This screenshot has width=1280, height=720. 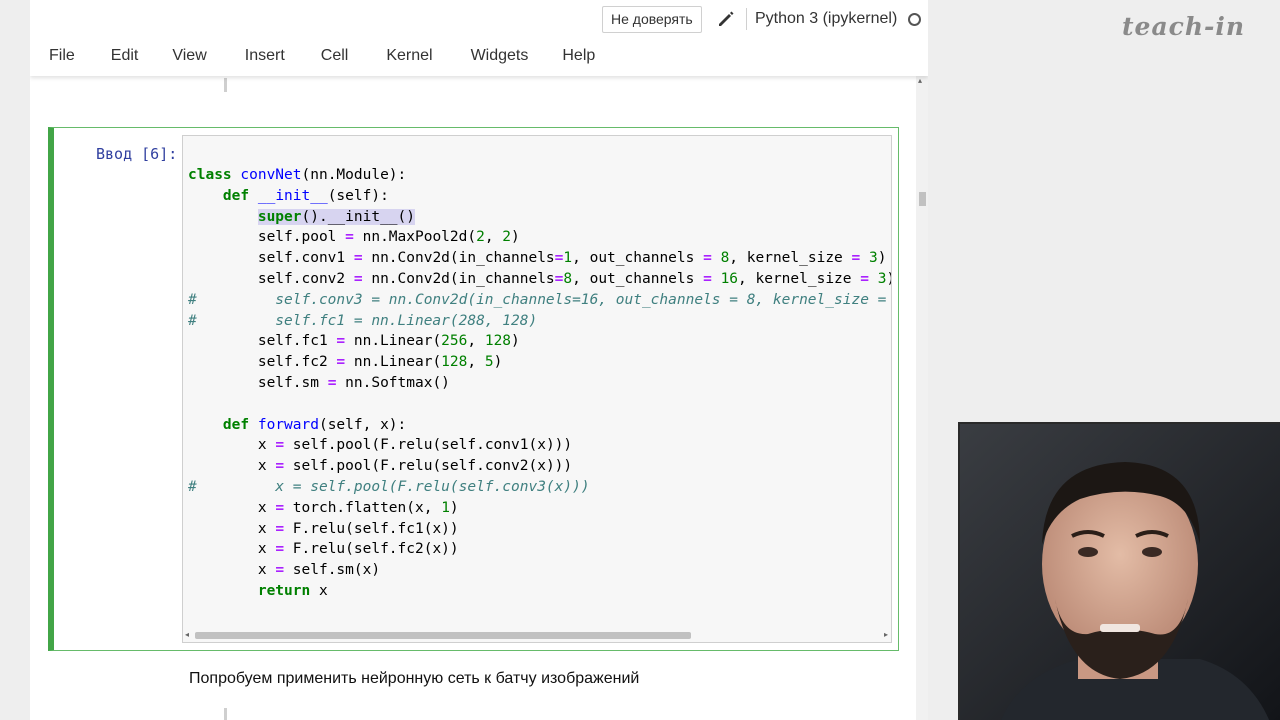 What do you see at coordinates (652, 19) in the screenshot?
I see `trust-button: Не доверять` at bounding box center [652, 19].